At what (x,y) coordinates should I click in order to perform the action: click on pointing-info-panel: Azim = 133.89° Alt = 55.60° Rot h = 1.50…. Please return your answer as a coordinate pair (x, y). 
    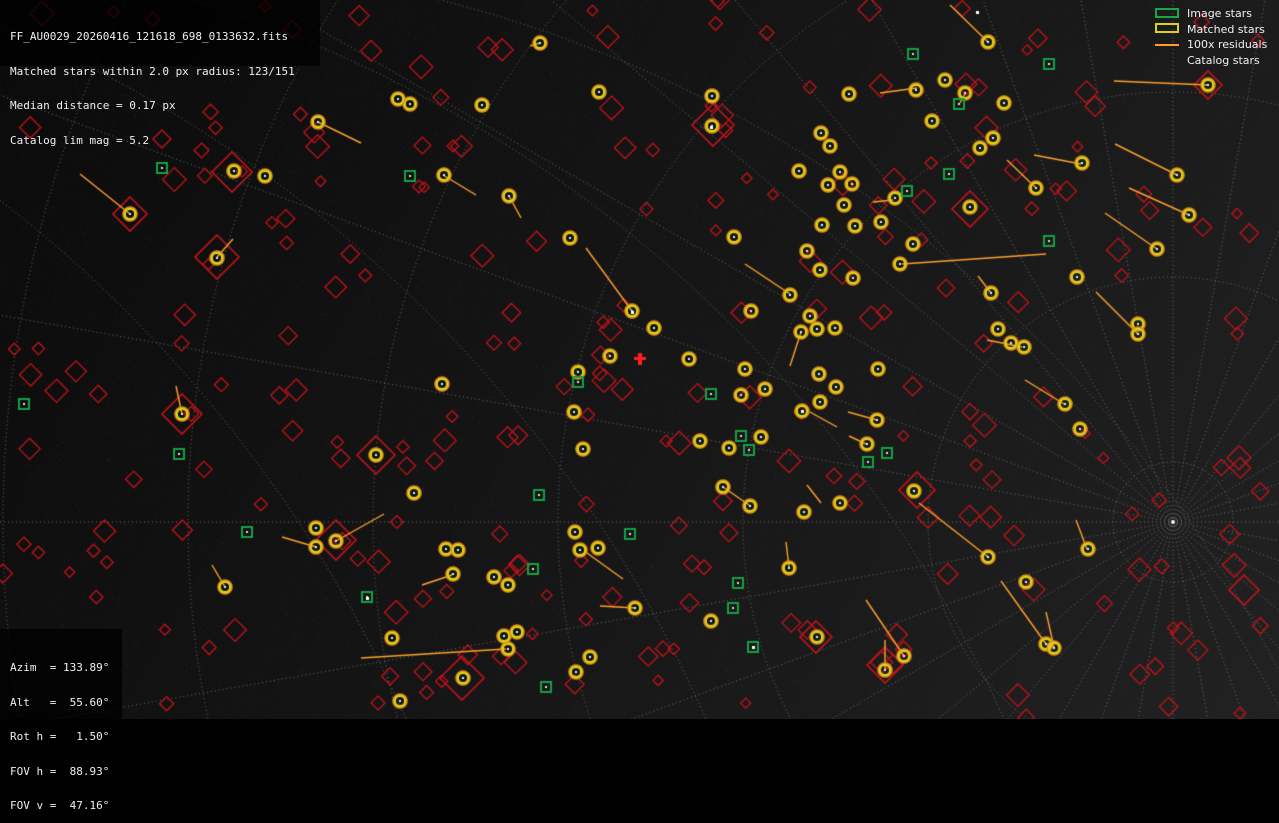
    Looking at the image, I should click on (61, 720).